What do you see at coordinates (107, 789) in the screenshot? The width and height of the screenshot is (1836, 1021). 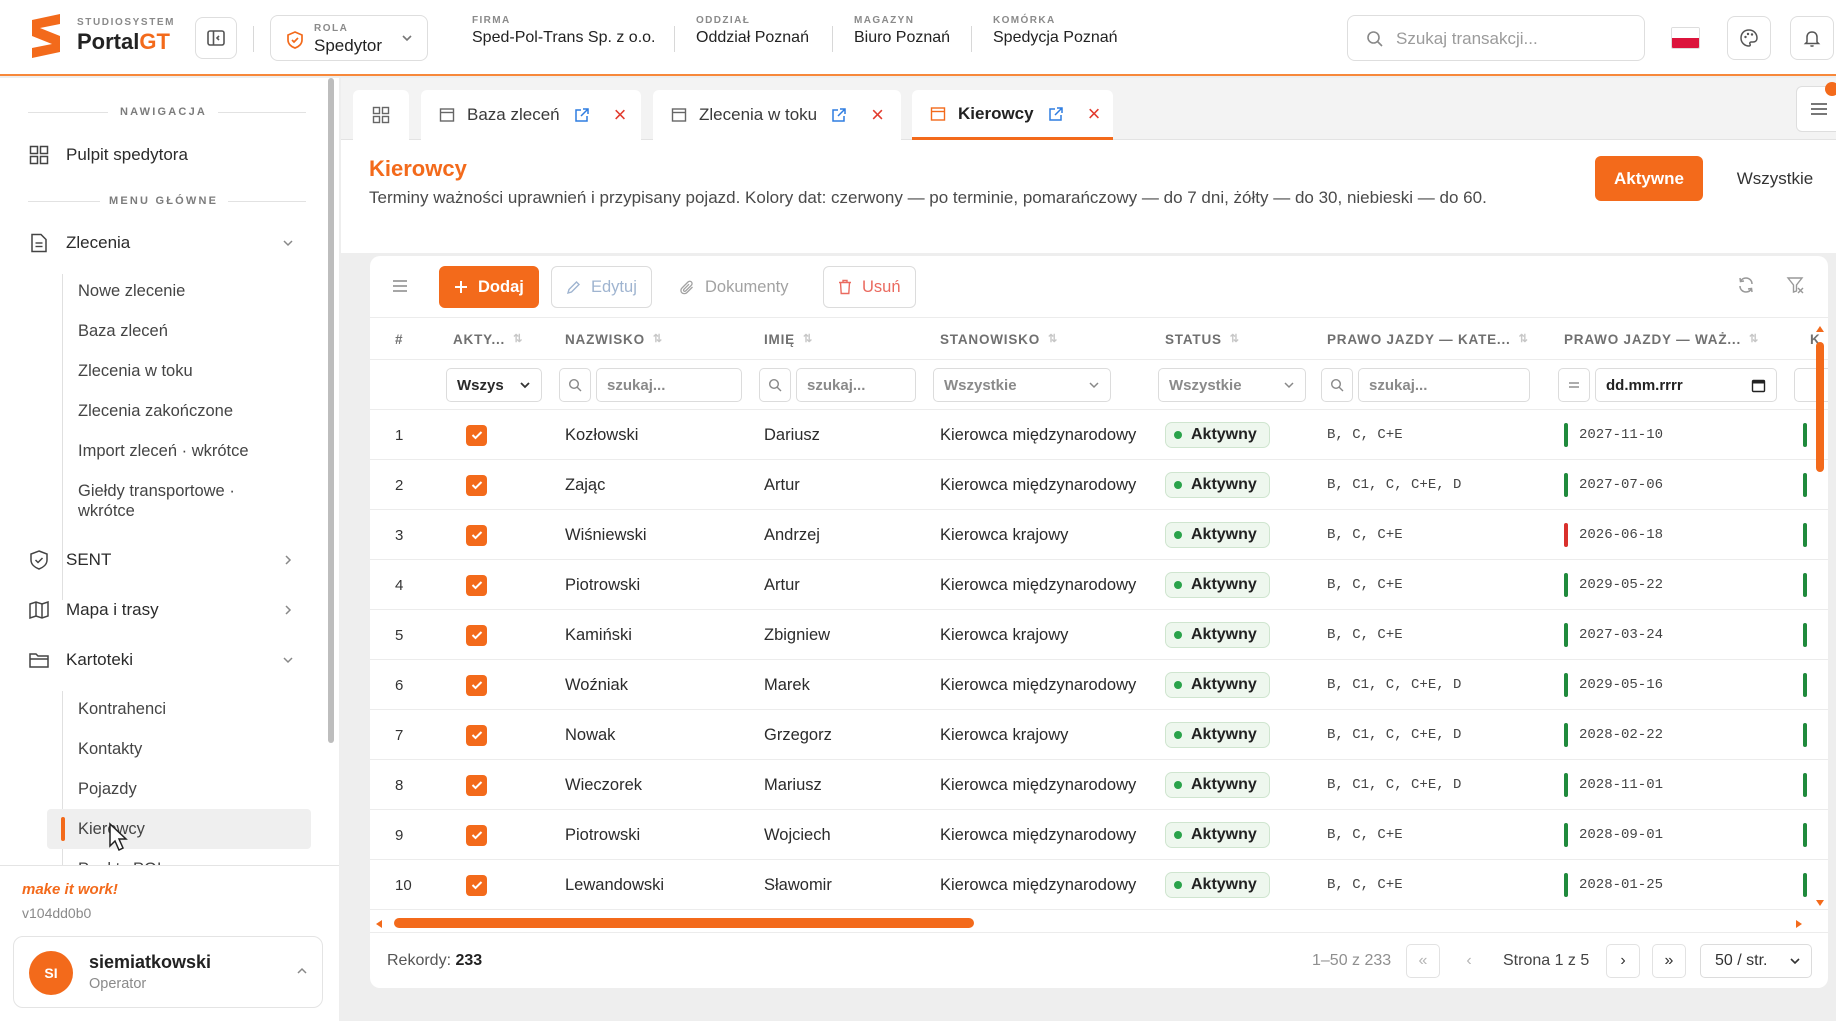 I see `sidebar-item-vehicles: Pojazdy` at bounding box center [107, 789].